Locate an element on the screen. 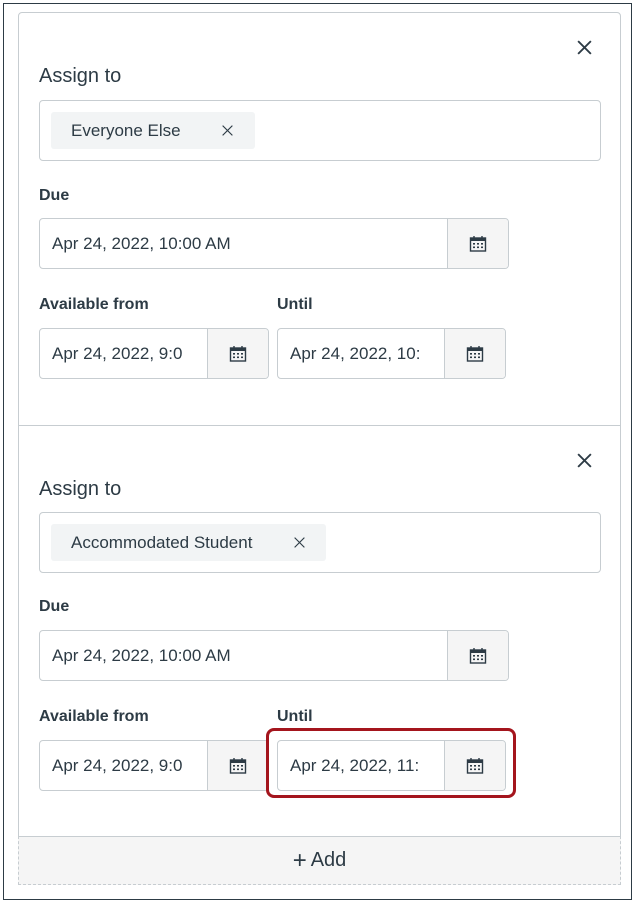 This screenshot has height=905, width=637. until-field: Apr 24, 2022, 11: is located at coordinates (391, 765).